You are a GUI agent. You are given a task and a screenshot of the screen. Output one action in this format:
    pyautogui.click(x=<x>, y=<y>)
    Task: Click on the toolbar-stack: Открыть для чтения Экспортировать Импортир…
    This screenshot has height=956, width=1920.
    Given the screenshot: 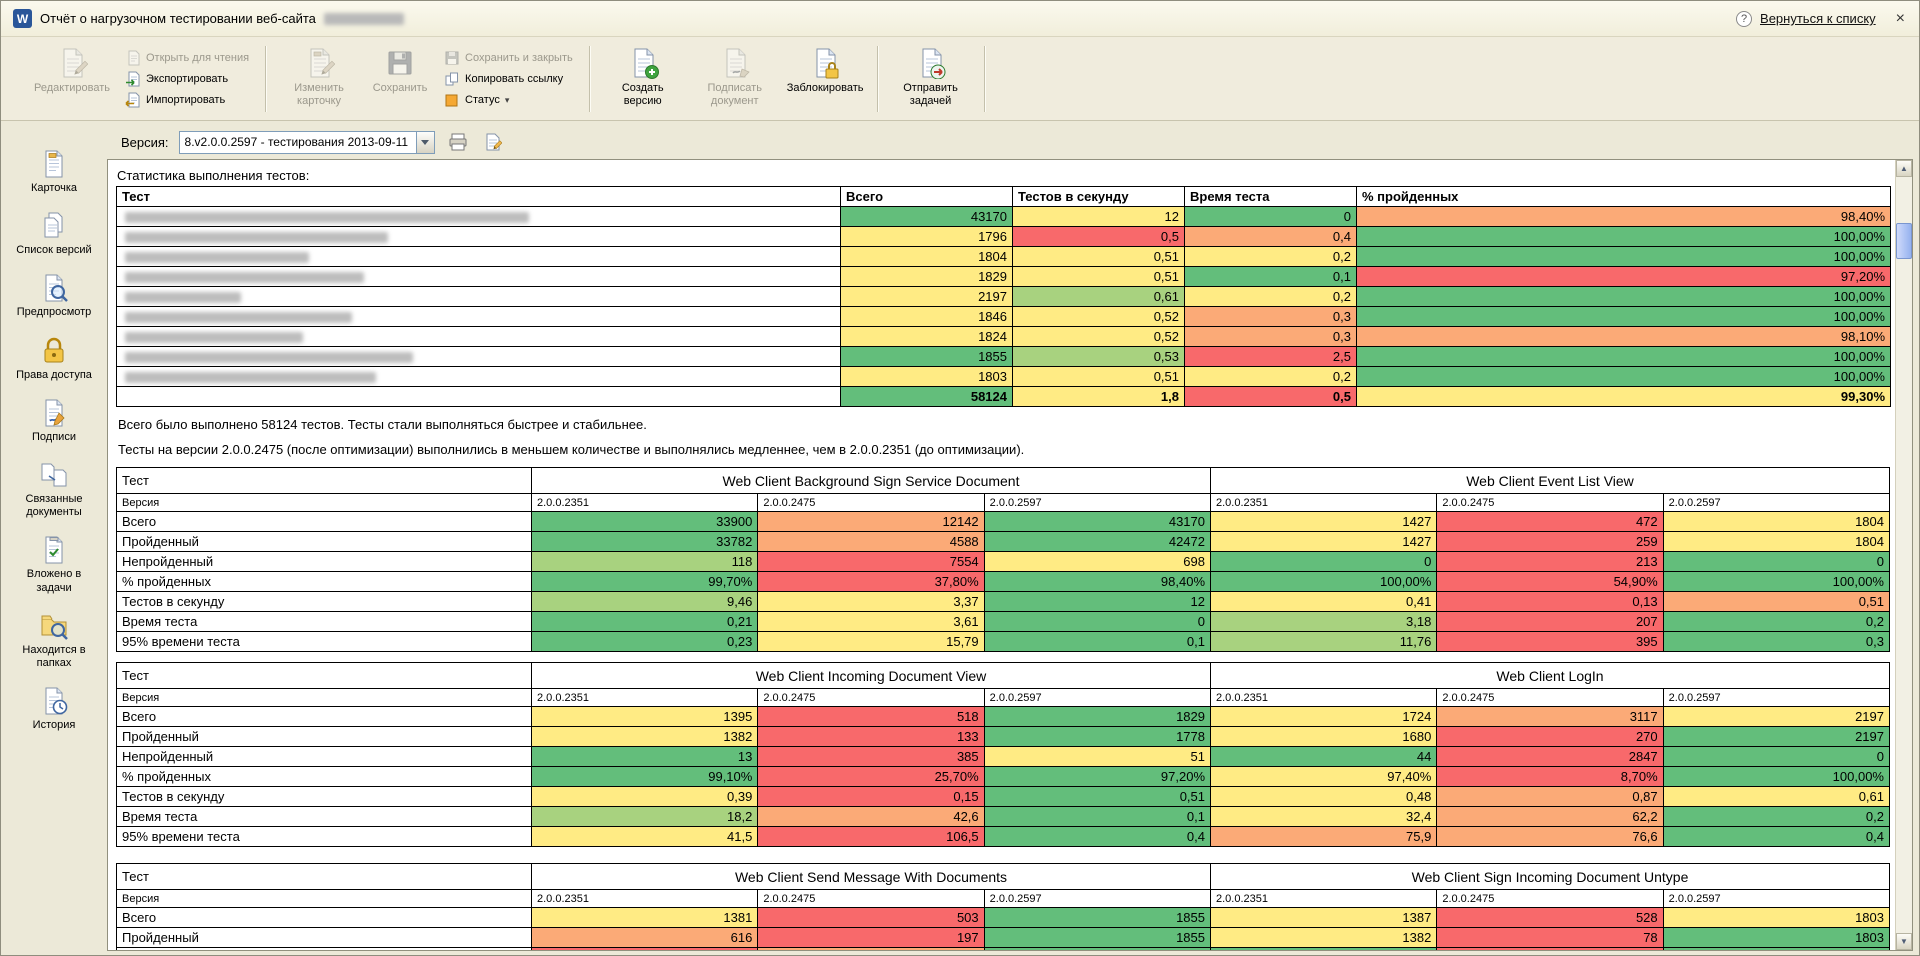 What is the action you would take?
    pyautogui.click(x=187, y=79)
    